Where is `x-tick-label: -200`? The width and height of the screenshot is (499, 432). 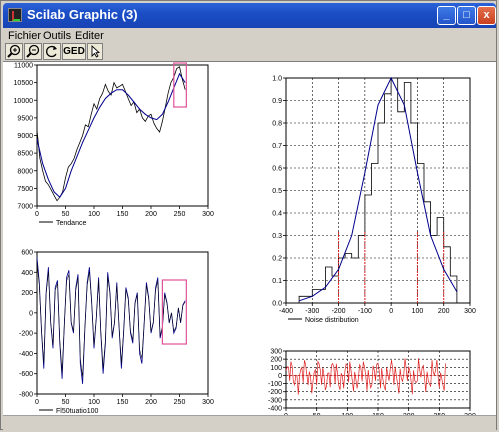
x-tick-label: -200 is located at coordinates (339, 311).